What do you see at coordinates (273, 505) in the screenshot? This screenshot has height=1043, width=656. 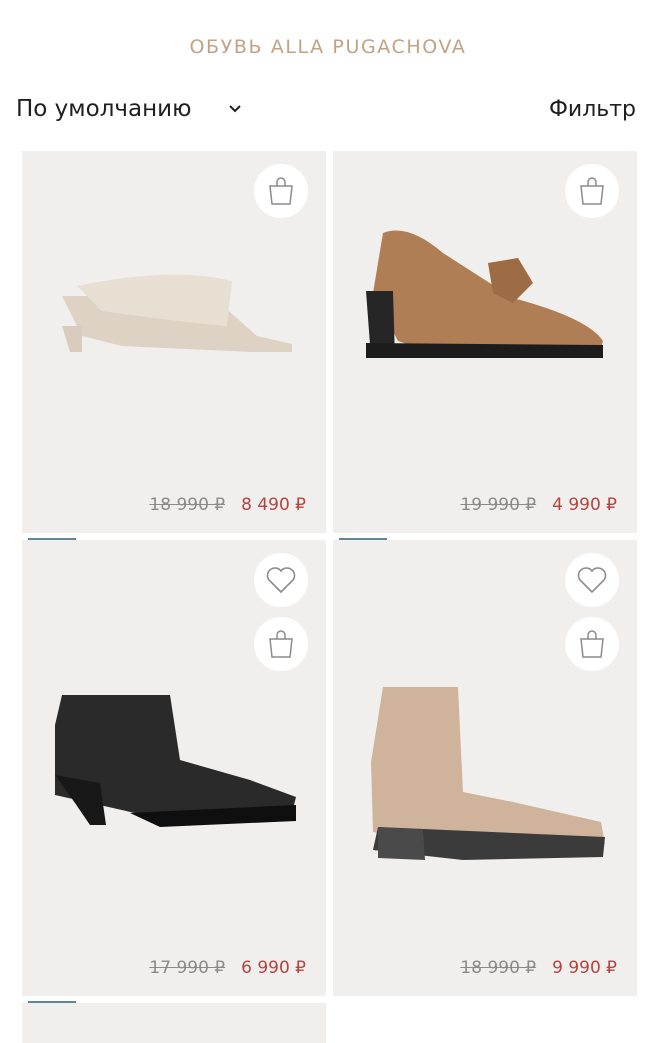 I see `sale-price: 8 490 ₽` at bounding box center [273, 505].